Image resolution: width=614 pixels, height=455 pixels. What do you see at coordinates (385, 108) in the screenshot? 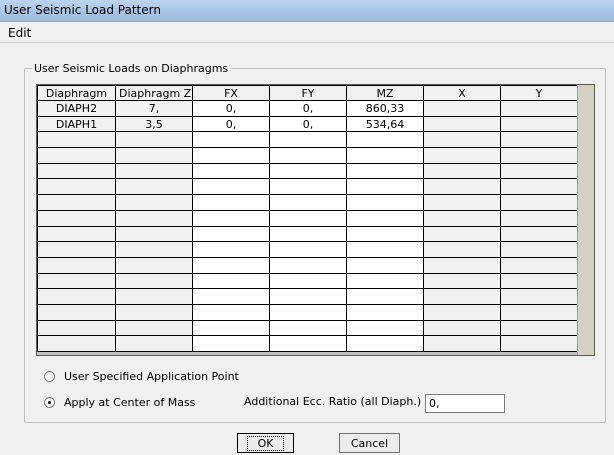
I see `cell-mz: 860,33` at bounding box center [385, 108].